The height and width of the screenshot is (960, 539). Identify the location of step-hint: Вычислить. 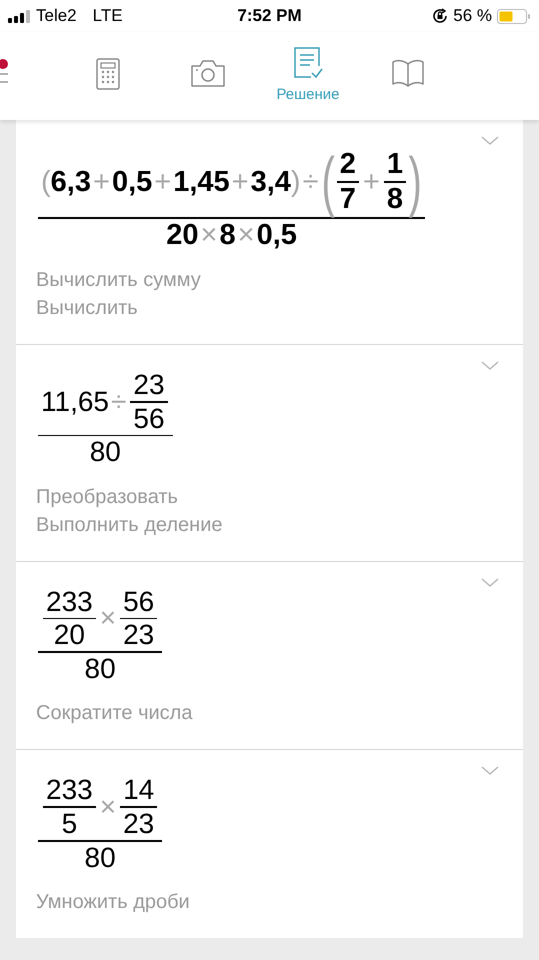
(87, 309).